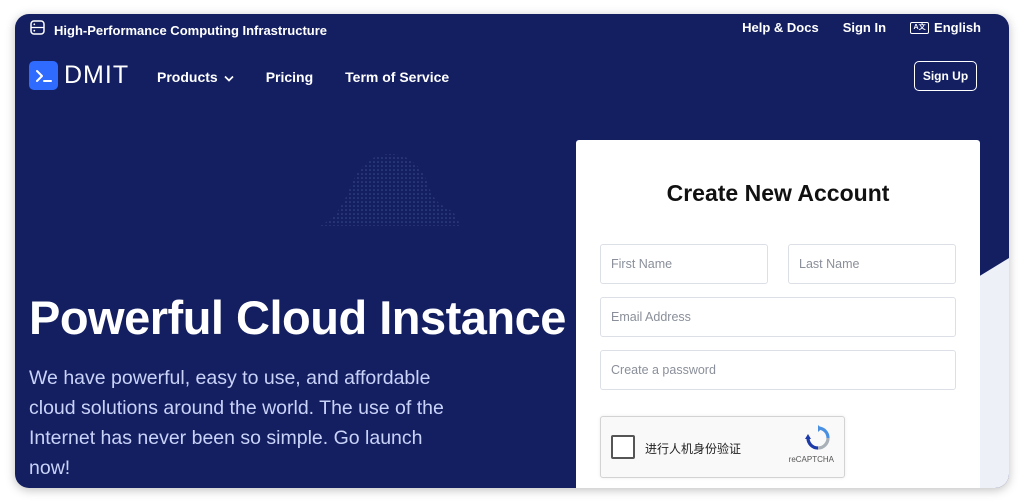 The width and height of the screenshot is (1024, 501). Describe the element at coordinates (397, 77) in the screenshot. I see `nav-terms: Term of Service` at that location.